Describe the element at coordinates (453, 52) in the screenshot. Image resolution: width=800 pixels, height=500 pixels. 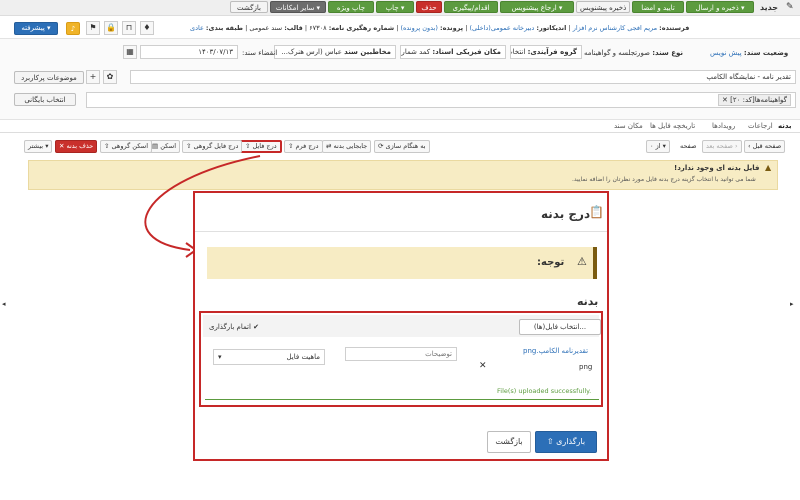
I see `physical-location-field: مکان فیزیکی اسناد: کمد شماره۲` at that location.